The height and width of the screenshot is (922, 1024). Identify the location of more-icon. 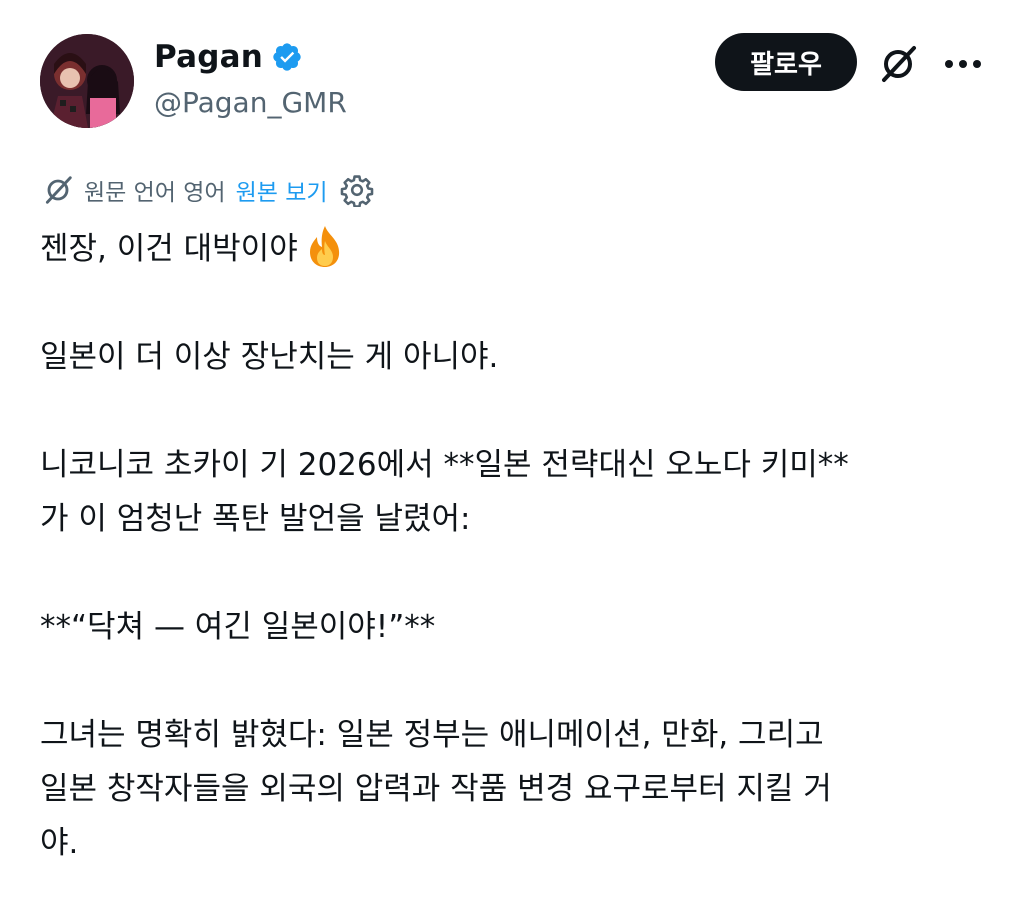
(963, 64).